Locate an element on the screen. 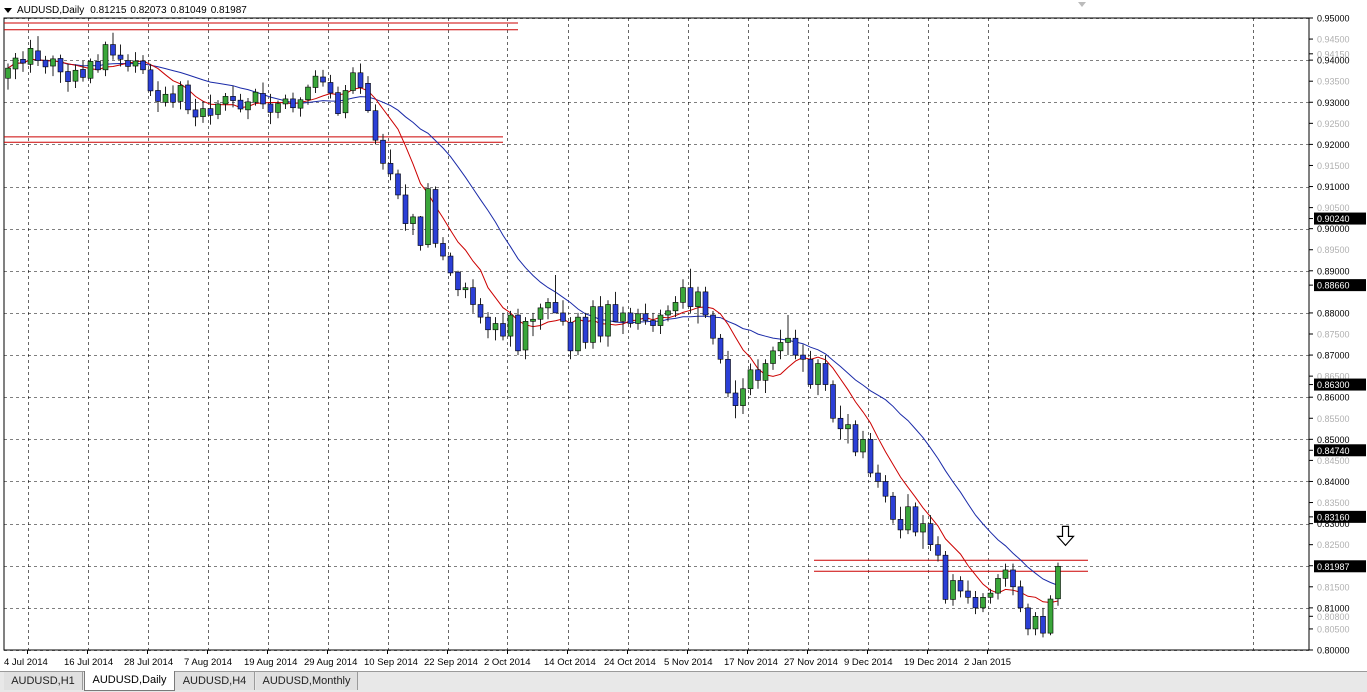 This screenshot has height=692, width=1367. tab-audusd-monthly: AUDUSD,Monthly is located at coordinates (307, 681).